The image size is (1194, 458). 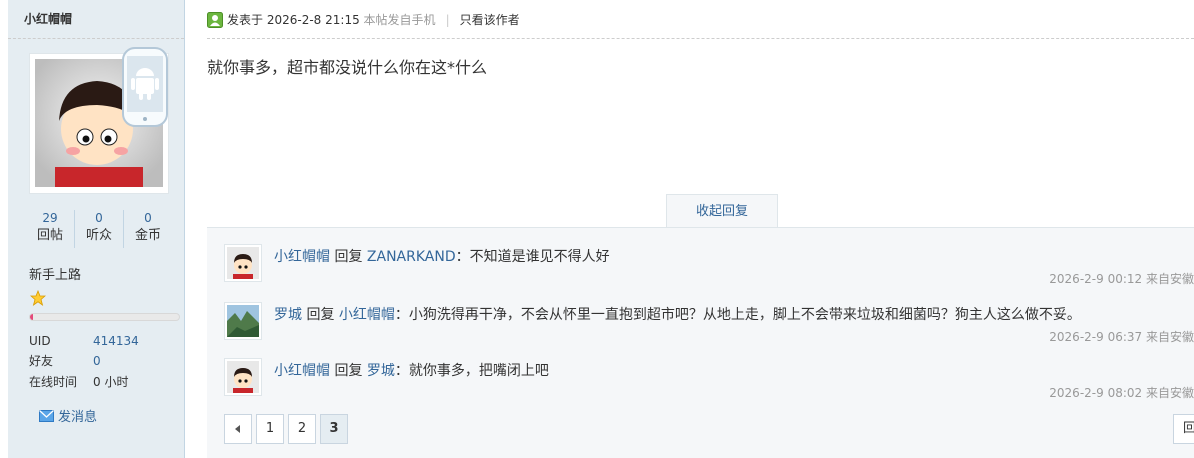 I want to click on send-message-label: 发消息, so click(x=78, y=417).